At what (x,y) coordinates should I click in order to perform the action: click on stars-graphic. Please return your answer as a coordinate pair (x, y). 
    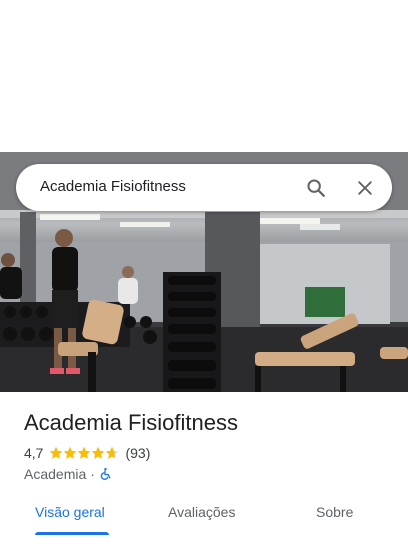
    Looking at the image, I should click on (84, 452).